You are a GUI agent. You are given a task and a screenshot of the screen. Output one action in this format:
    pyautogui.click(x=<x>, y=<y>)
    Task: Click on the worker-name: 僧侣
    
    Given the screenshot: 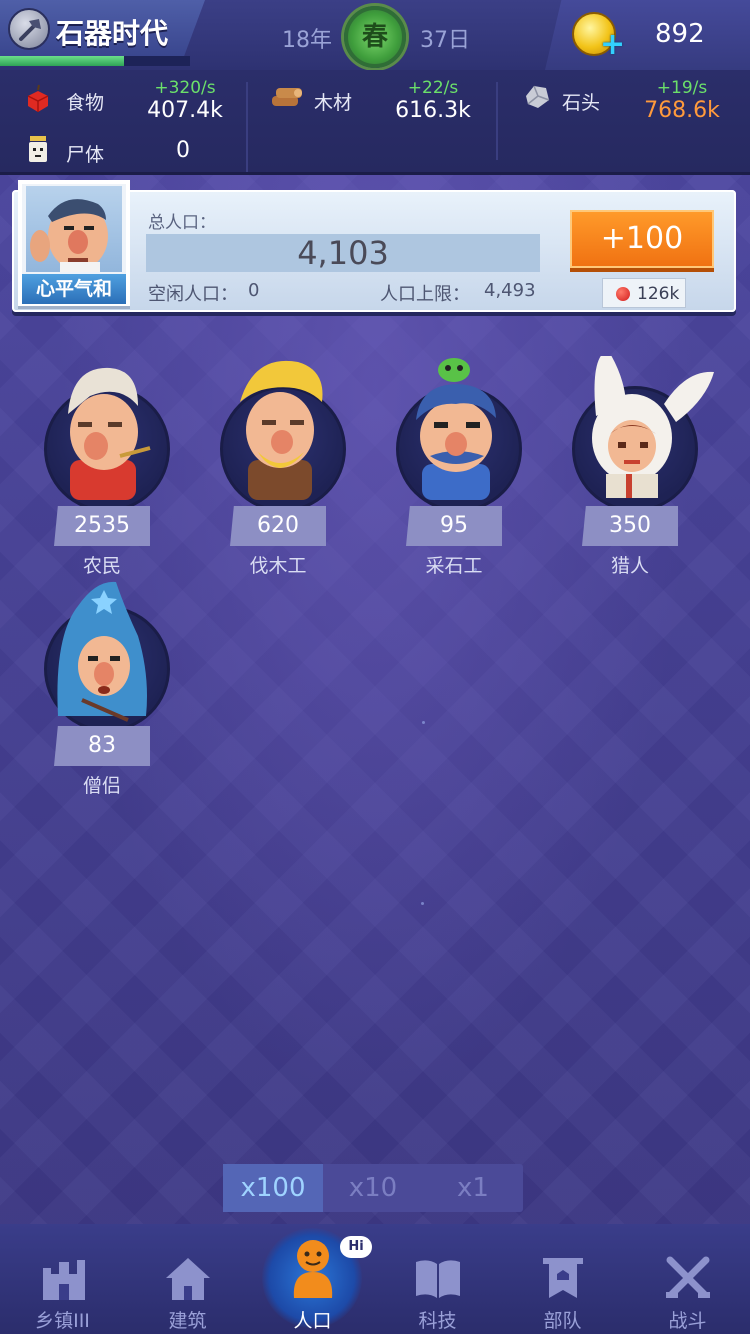 What is the action you would take?
    pyautogui.click(x=101, y=786)
    